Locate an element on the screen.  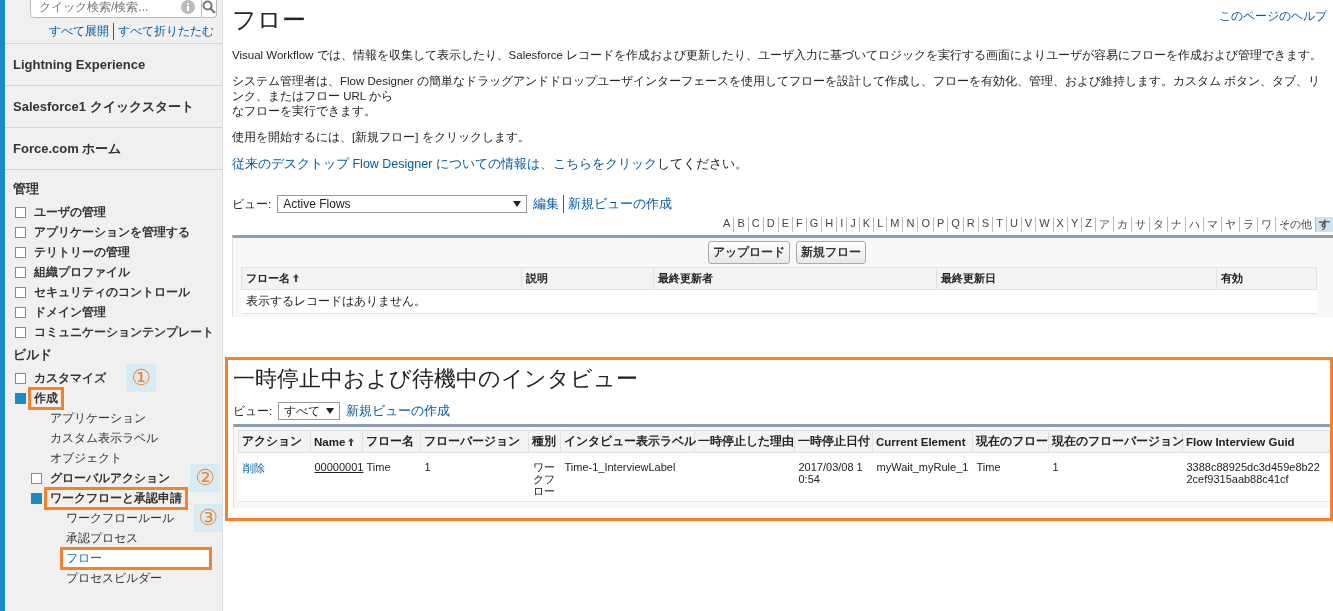
alphabet-filter: E is located at coordinates (784, 224).